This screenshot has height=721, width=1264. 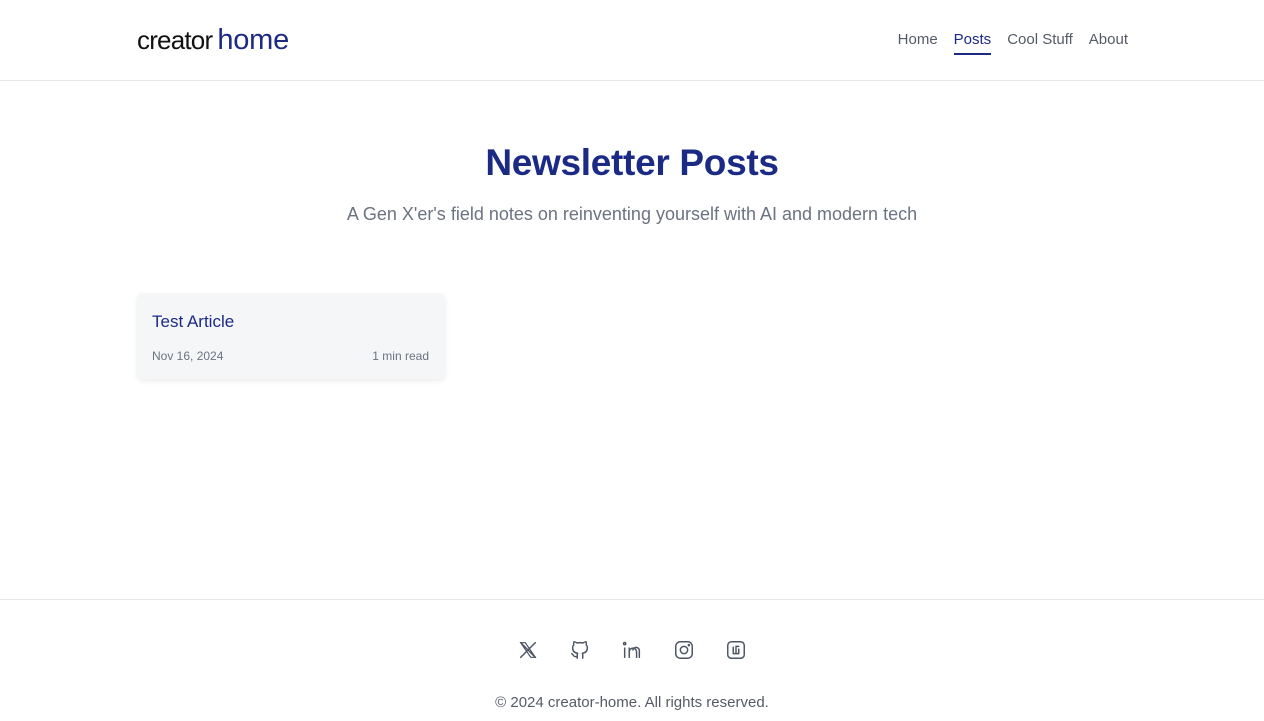 I want to click on site-header: creator home Home Posts Cool Stuff About, so click(x=632, y=40).